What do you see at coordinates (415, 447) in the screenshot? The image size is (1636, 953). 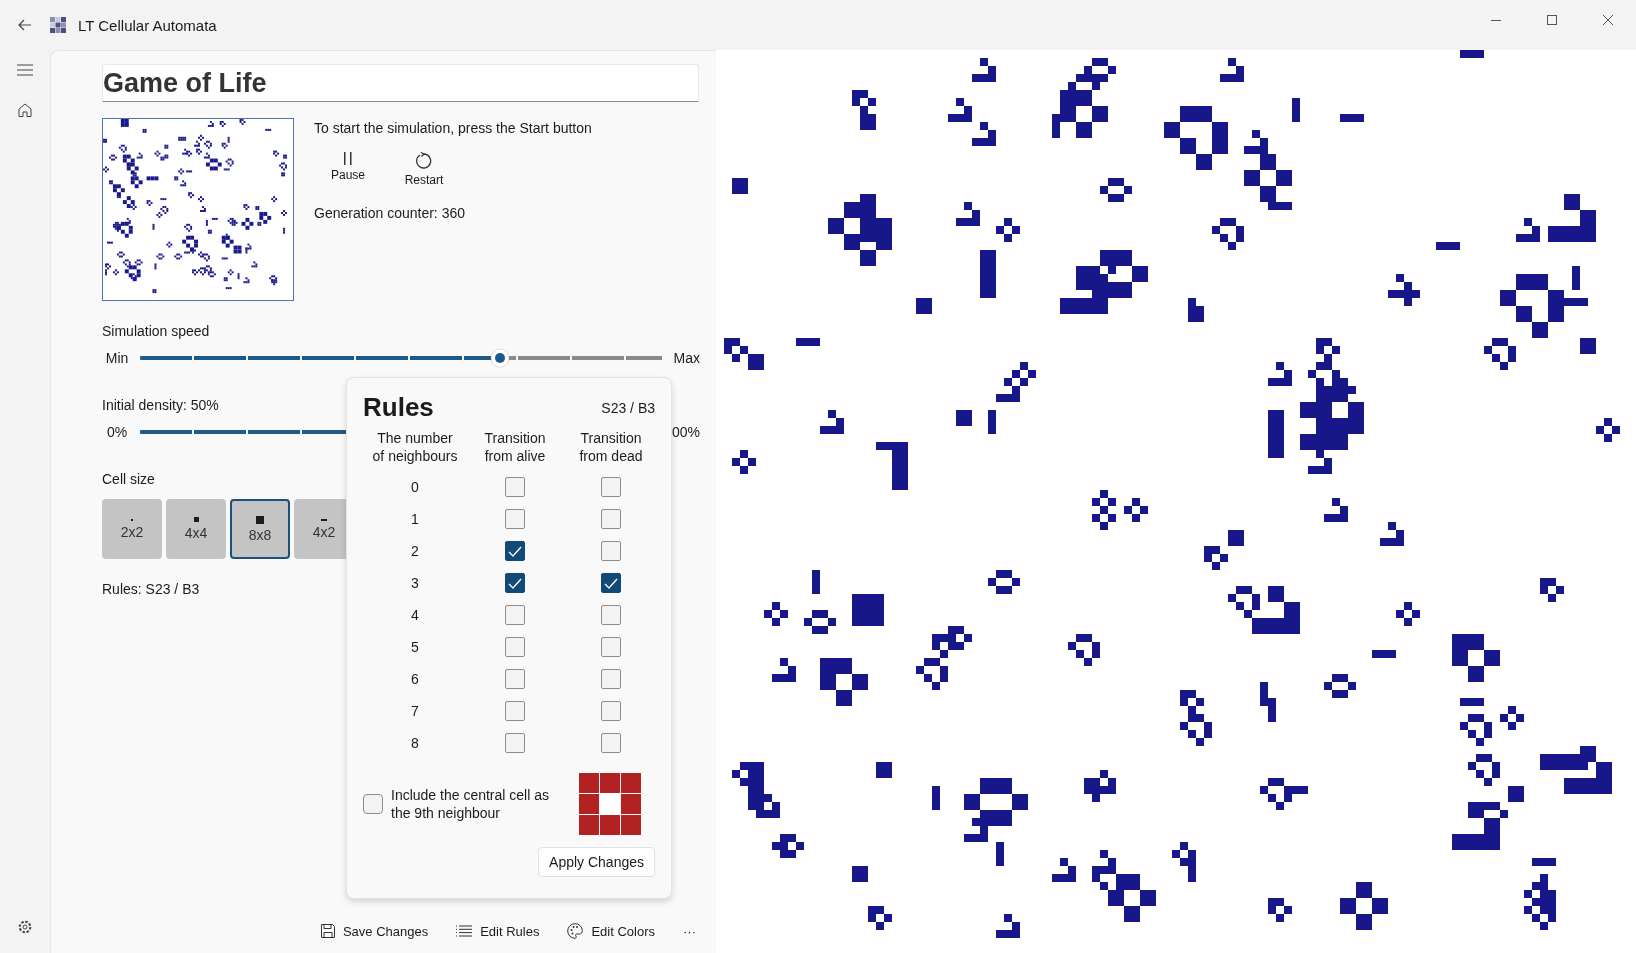 I see `column-header: The number of neighbours` at bounding box center [415, 447].